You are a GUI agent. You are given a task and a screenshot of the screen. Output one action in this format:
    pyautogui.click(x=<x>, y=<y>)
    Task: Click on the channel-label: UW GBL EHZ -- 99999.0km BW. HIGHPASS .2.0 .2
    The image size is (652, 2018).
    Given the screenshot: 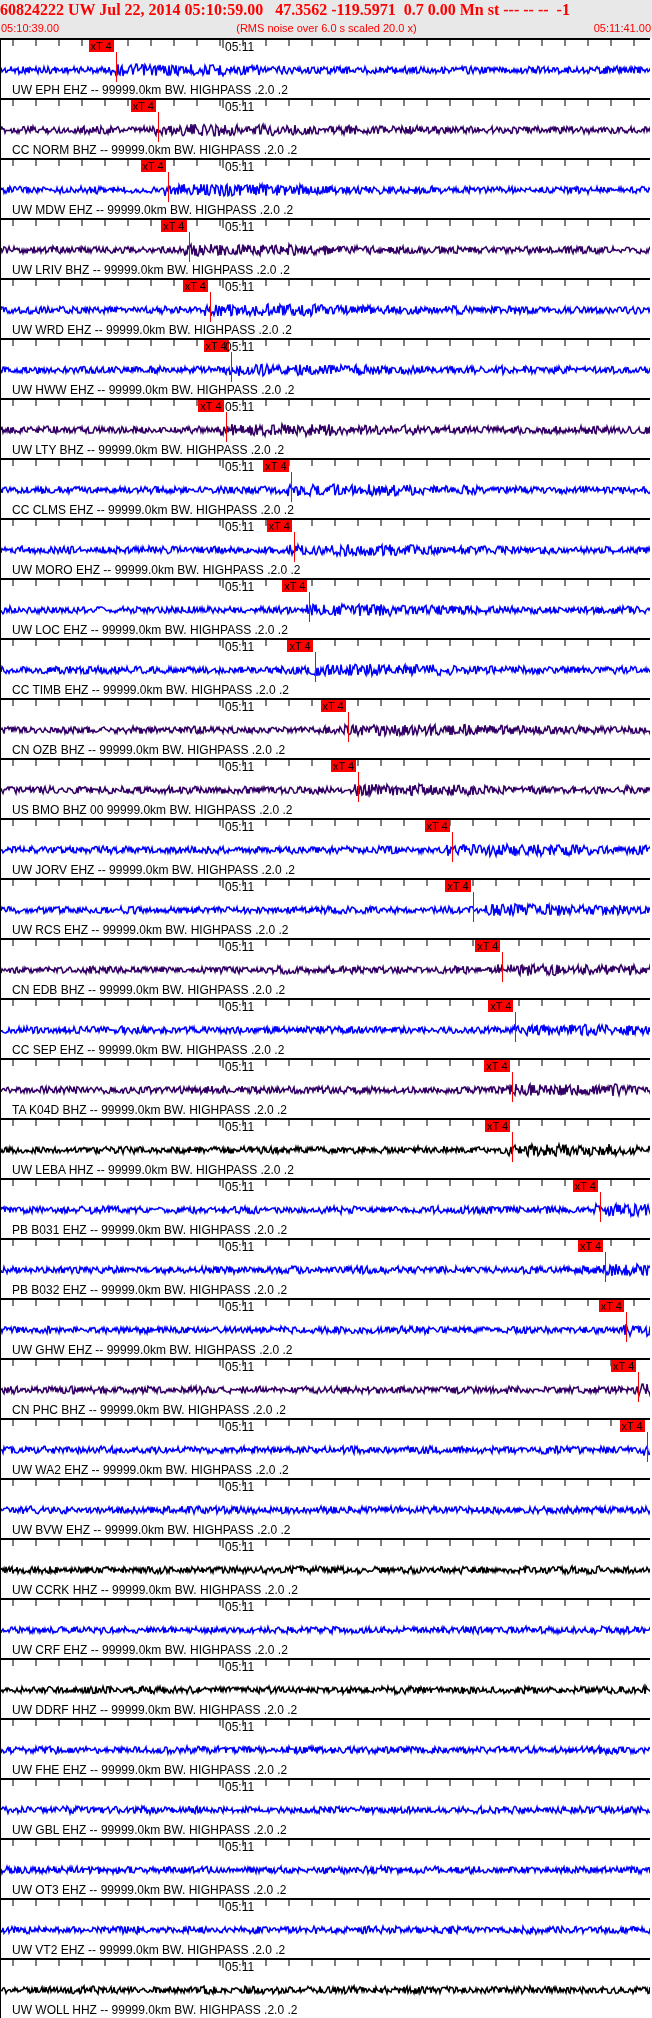 What is the action you would take?
    pyautogui.click(x=149, y=1830)
    